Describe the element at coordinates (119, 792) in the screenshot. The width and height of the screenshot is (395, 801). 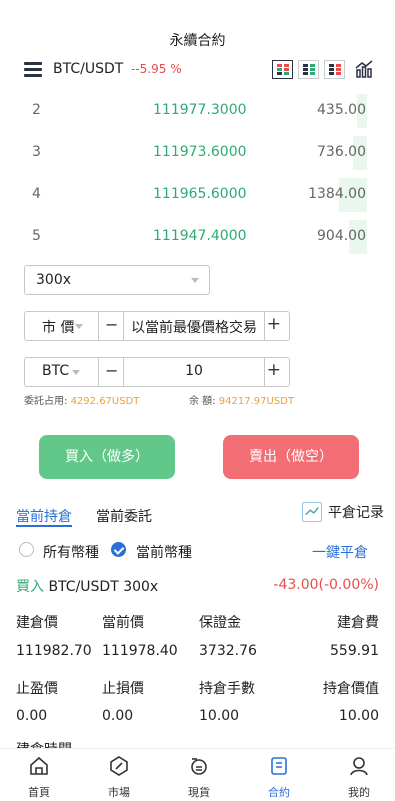
I see `nav-market-label: 市場` at that location.